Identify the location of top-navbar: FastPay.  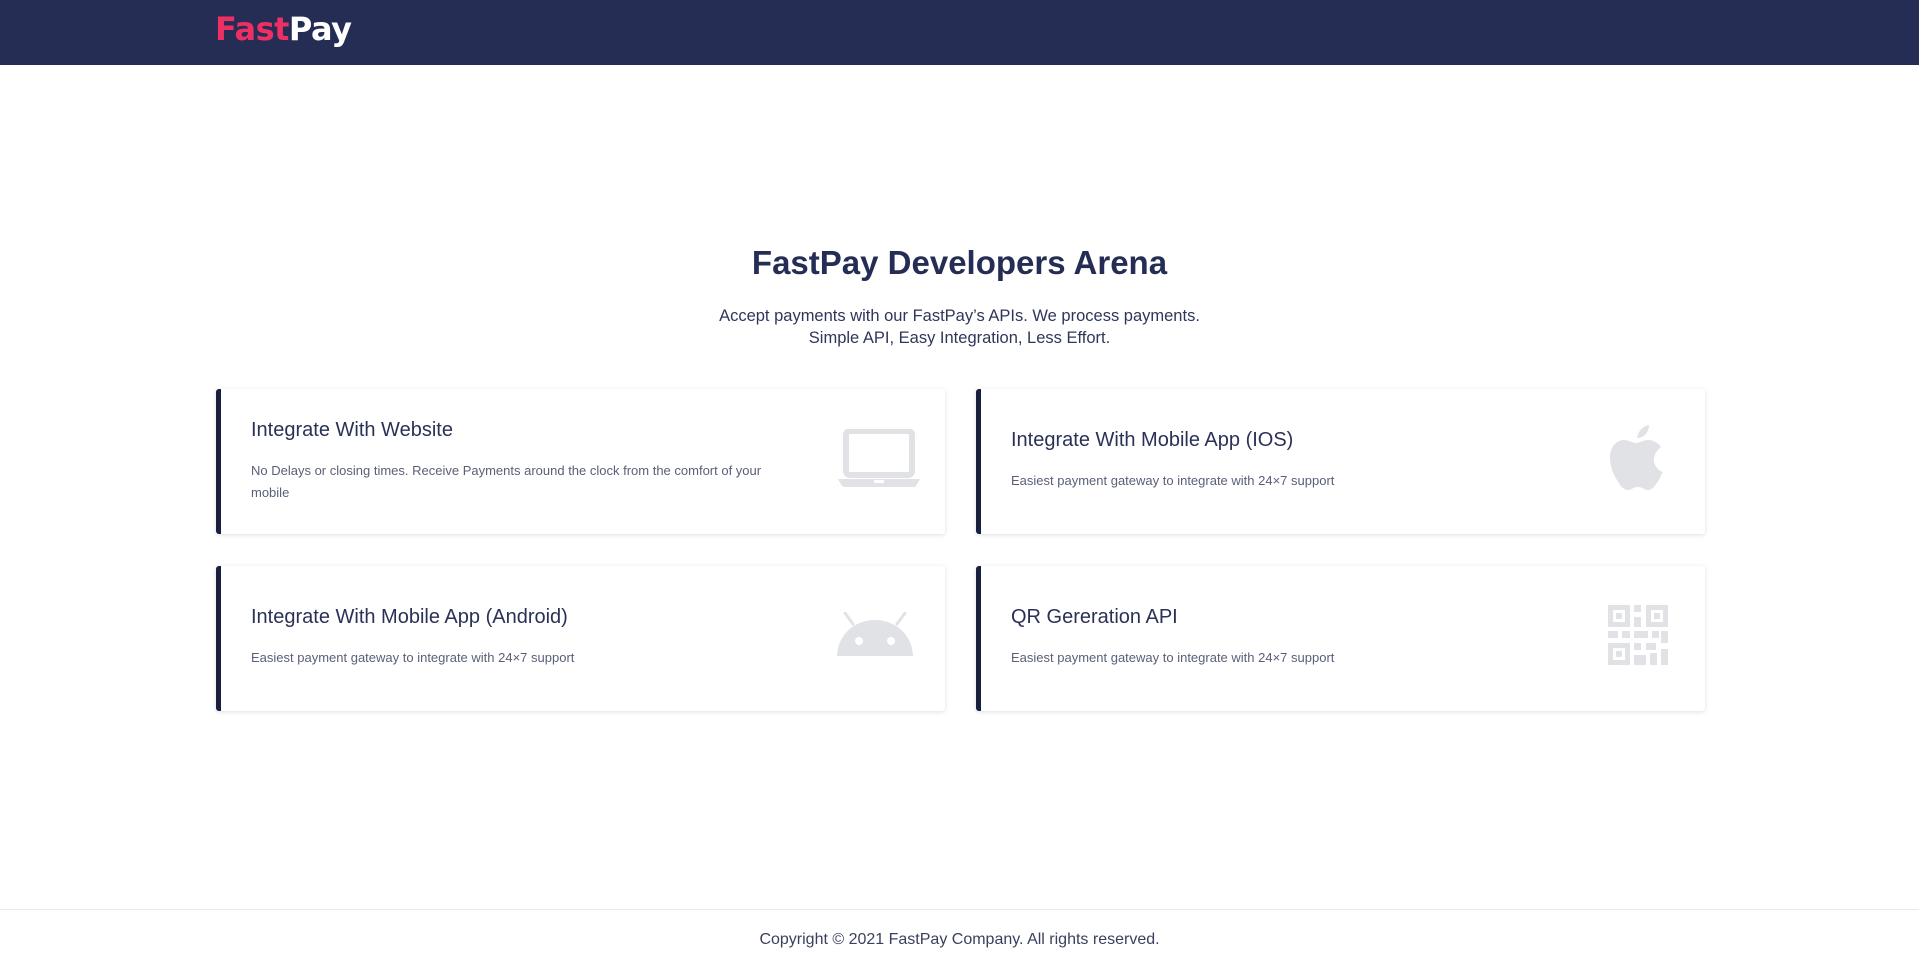
(959, 32).